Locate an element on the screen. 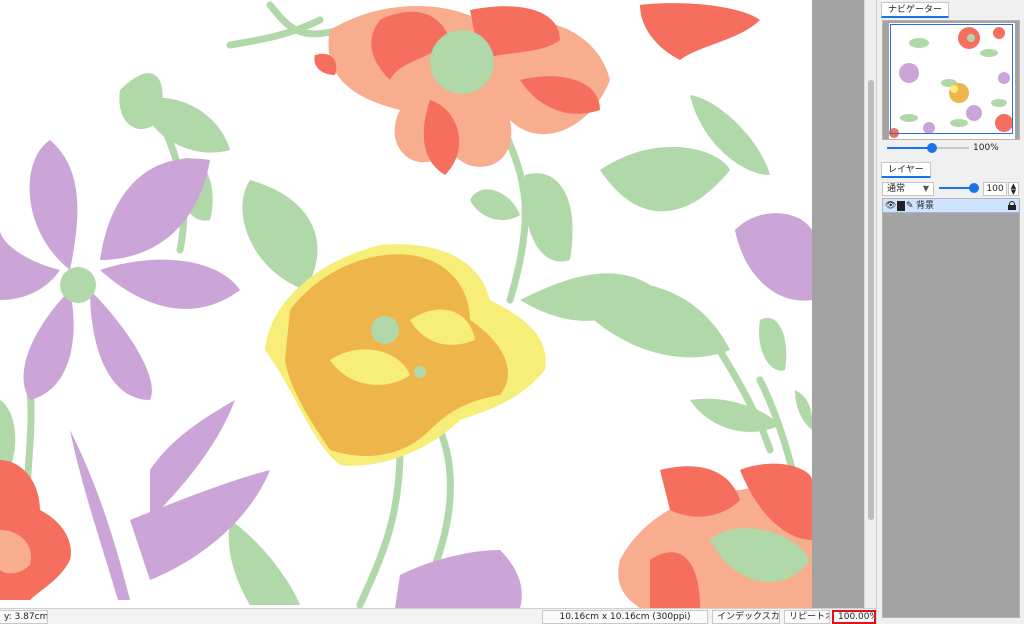  cursor-coordinate: y: 3.87cm is located at coordinates (24, 617).